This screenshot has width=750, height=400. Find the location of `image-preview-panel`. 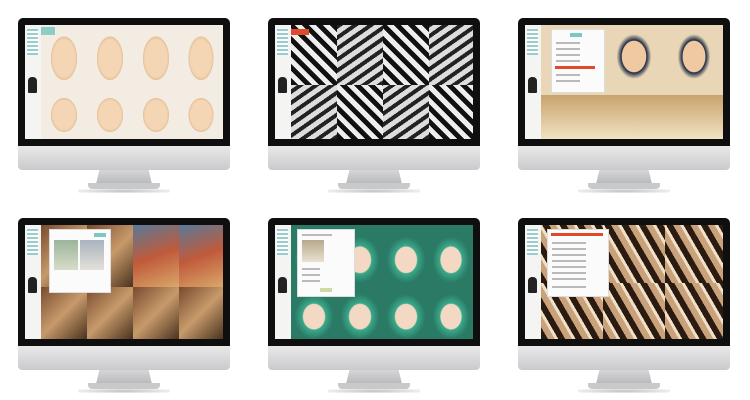

image-preview-panel is located at coordinates (80, 261).